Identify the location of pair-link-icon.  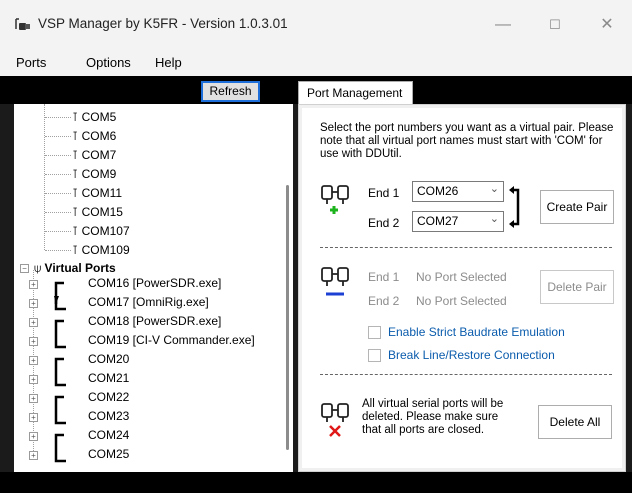
(514, 207).